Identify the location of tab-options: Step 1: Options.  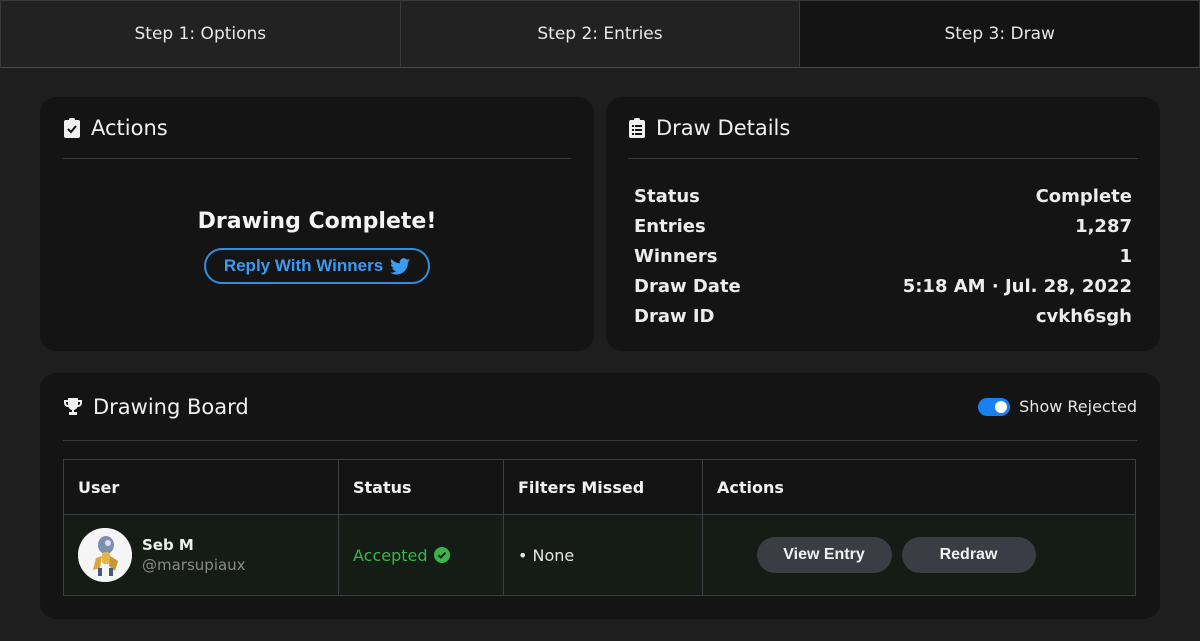
(201, 34).